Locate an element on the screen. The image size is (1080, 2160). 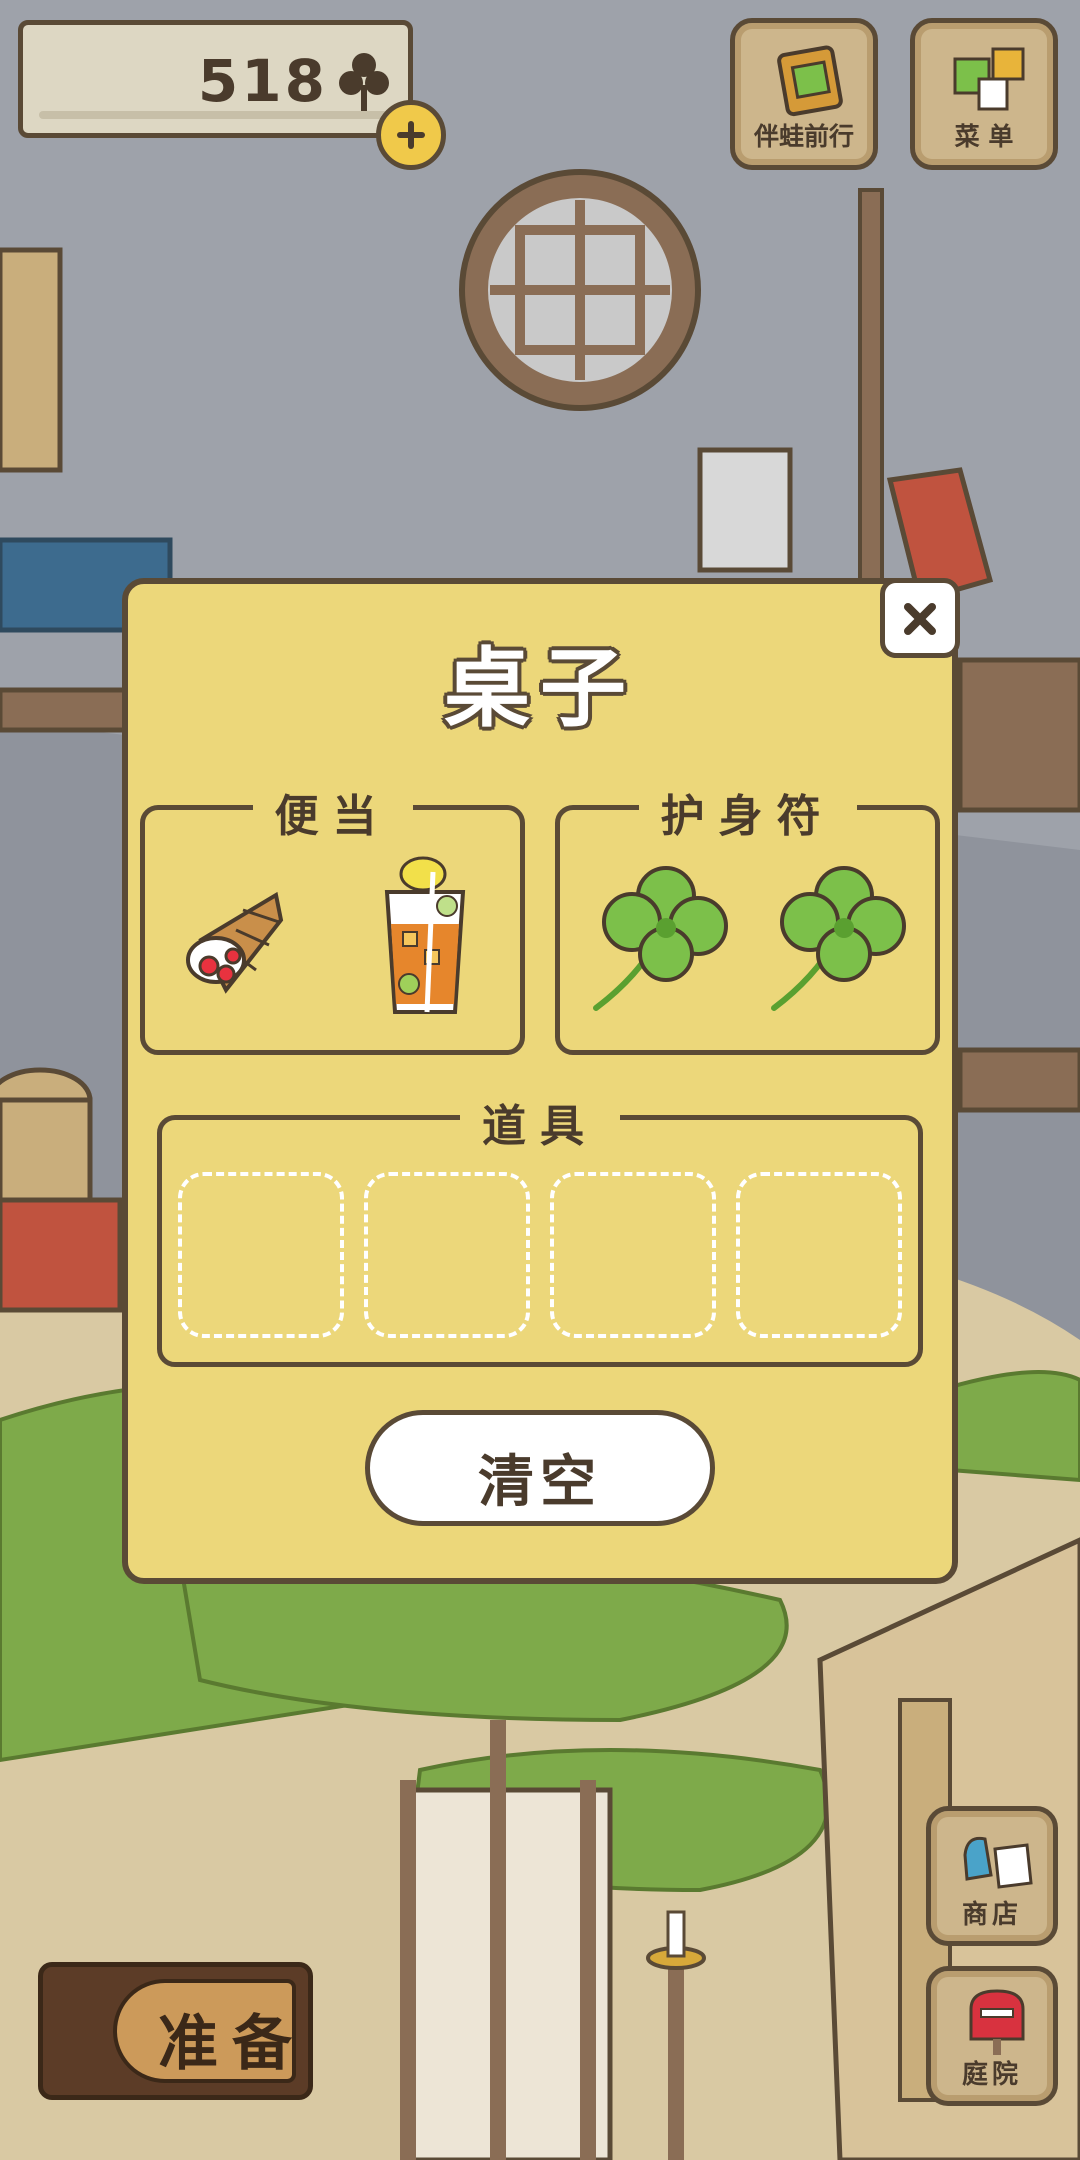
bento-label: 便当 is located at coordinates (332, 812).